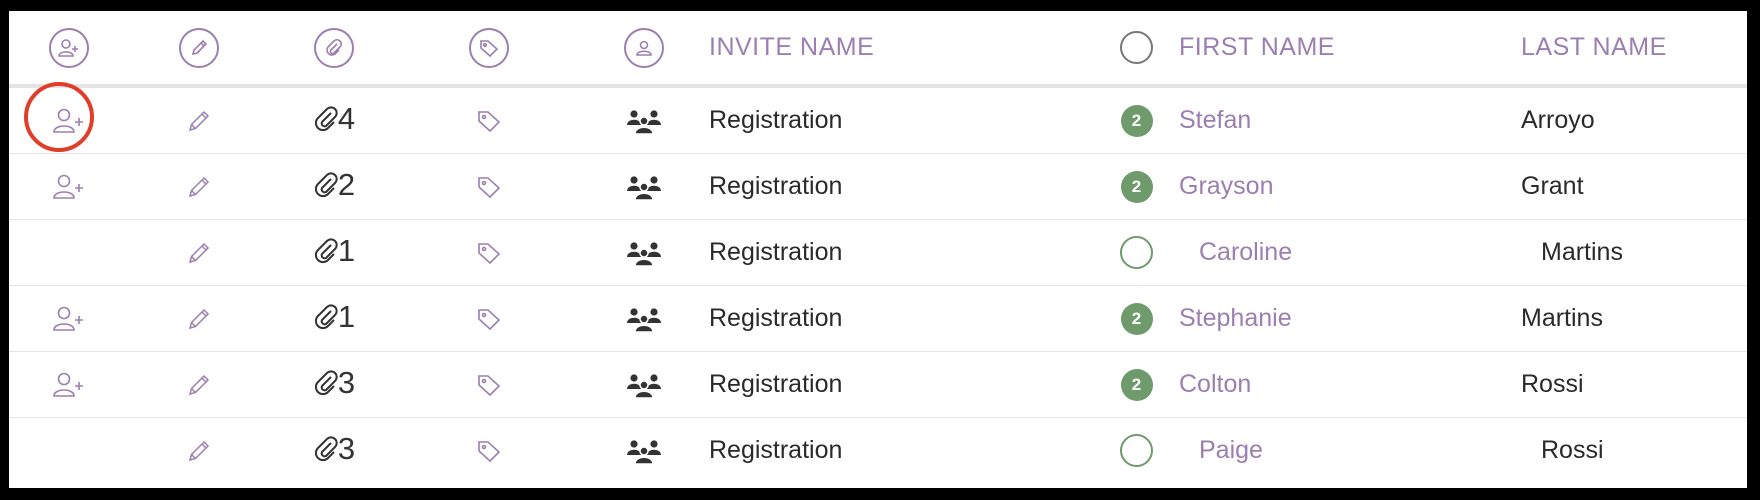 This screenshot has height=500, width=1760. Describe the element at coordinates (1215, 120) in the screenshot. I see `first-name-link: Stefan` at that location.